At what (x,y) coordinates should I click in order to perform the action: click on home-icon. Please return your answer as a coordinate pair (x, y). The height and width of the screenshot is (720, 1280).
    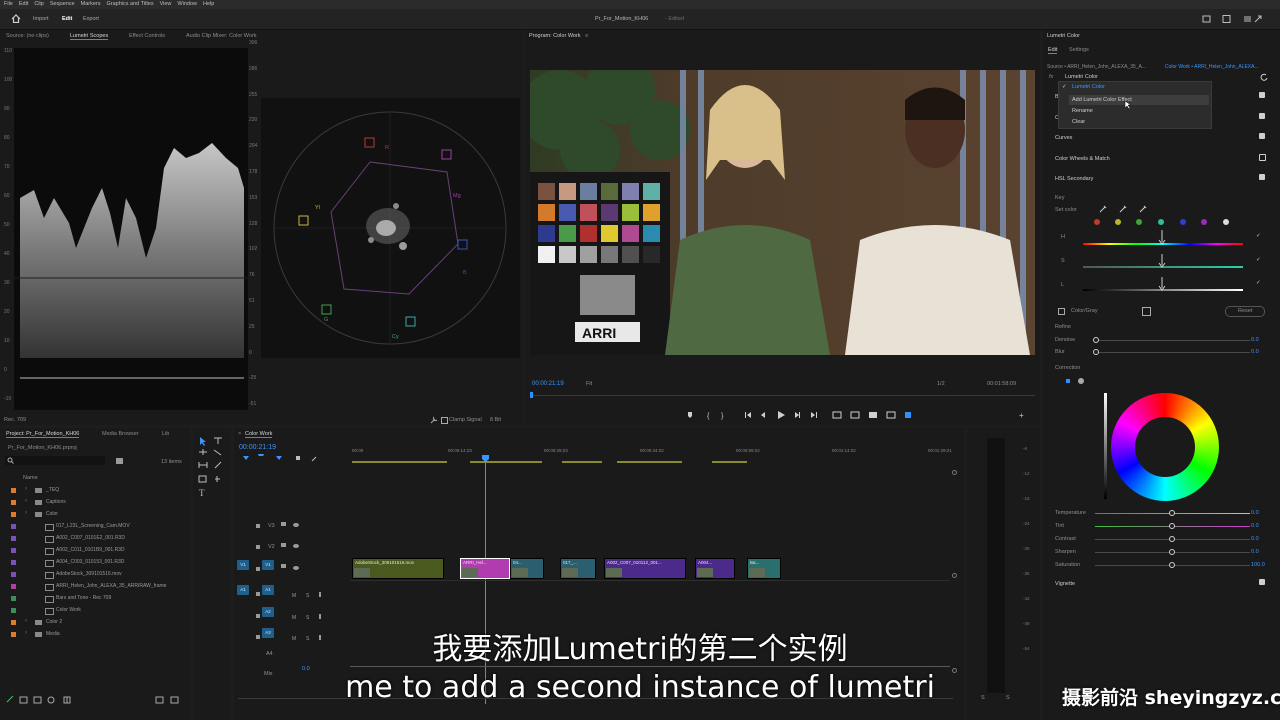
    Looking at the image, I should click on (16, 18).